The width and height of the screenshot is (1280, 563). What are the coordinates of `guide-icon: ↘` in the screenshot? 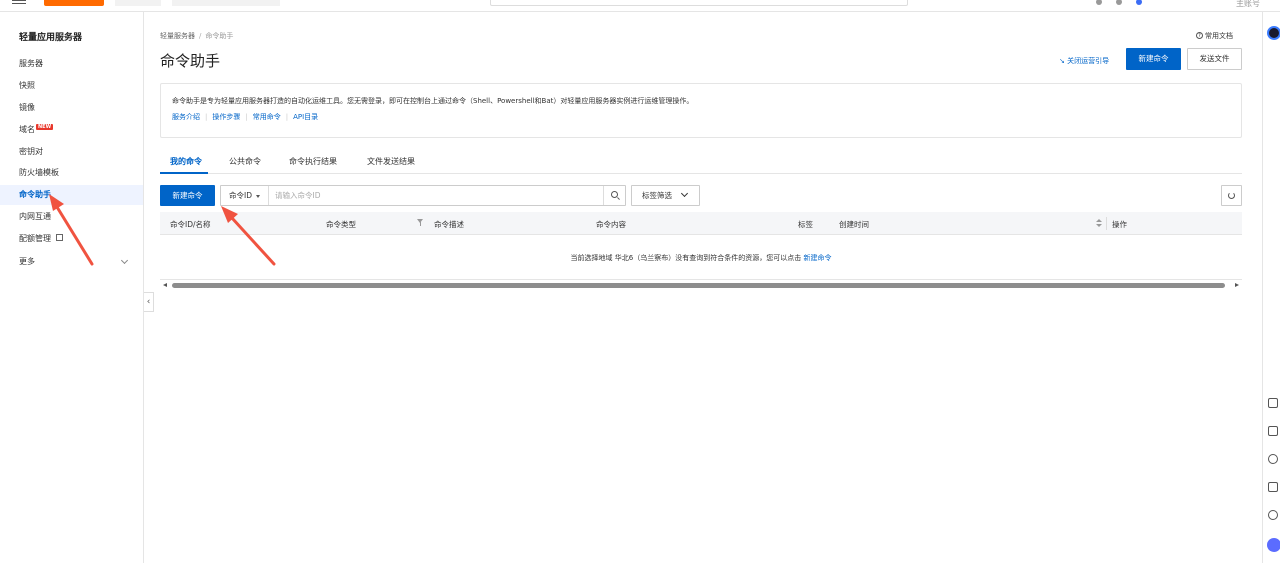 It's located at (1063, 61).